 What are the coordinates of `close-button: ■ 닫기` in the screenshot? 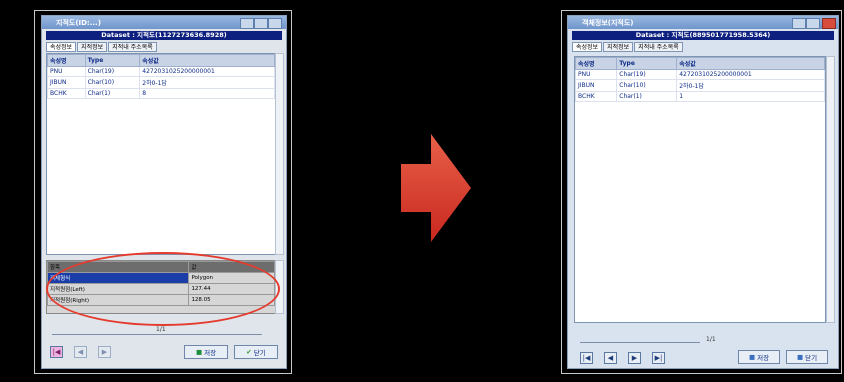 It's located at (807, 357).